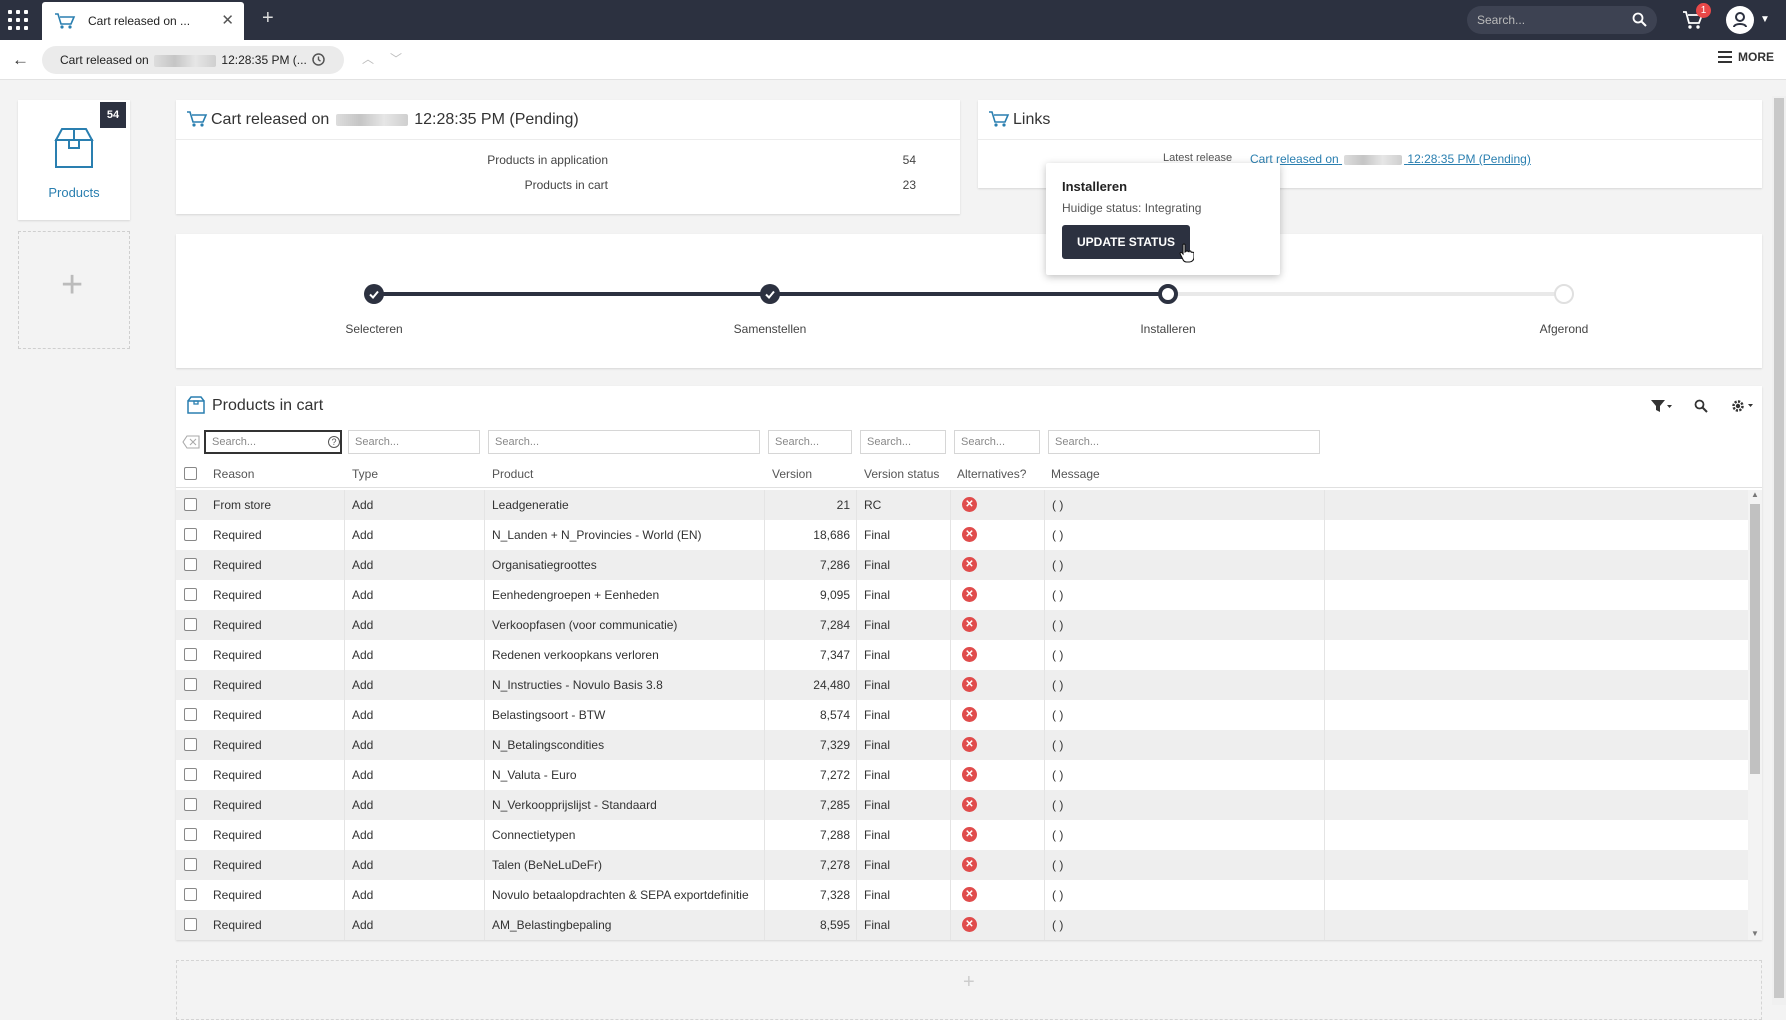 The height and width of the screenshot is (1020, 1786). What do you see at coordinates (534, 775) in the screenshot?
I see `cell-product: N_Valuta - Euro` at bounding box center [534, 775].